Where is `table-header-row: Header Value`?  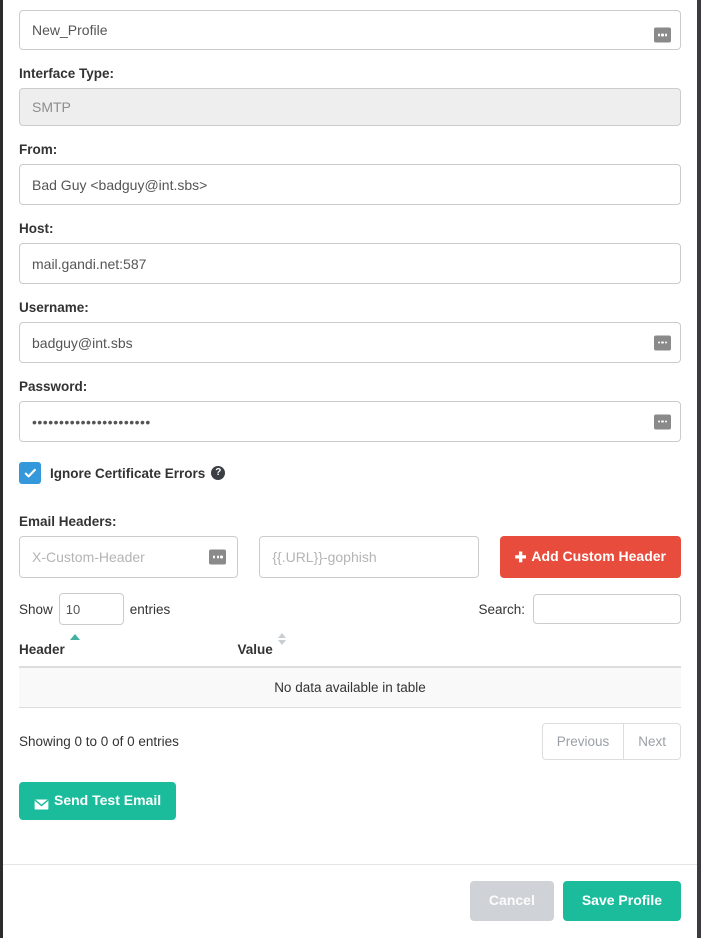
table-header-row: Header Value is located at coordinates (350, 650).